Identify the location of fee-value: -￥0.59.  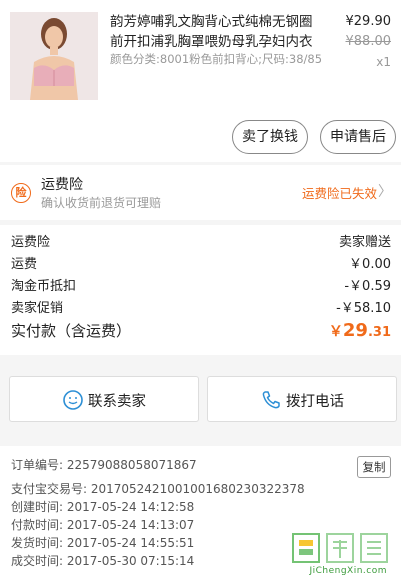
(367, 286).